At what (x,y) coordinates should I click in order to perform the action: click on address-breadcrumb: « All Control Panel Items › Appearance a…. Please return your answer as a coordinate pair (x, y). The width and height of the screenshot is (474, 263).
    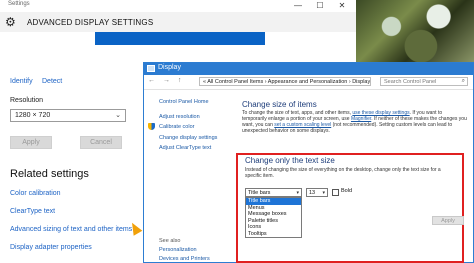
    Looking at the image, I should click on (285, 81).